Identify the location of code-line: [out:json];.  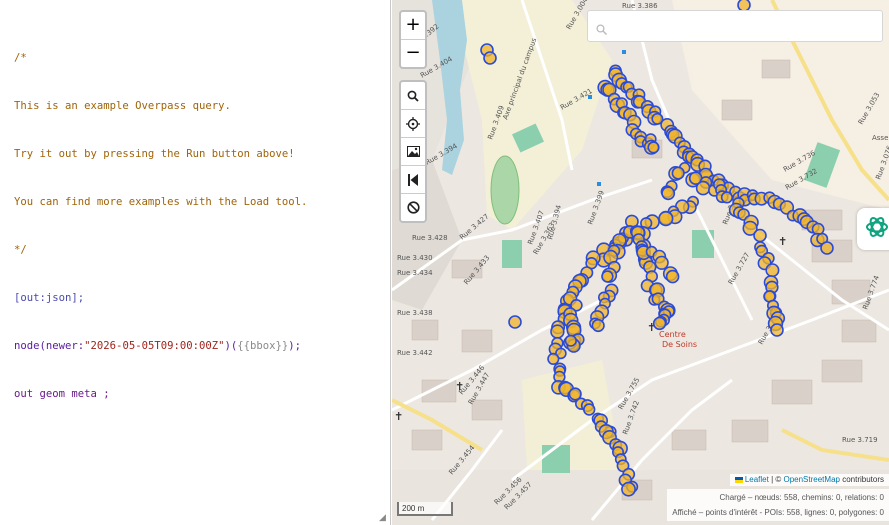
(49, 298).